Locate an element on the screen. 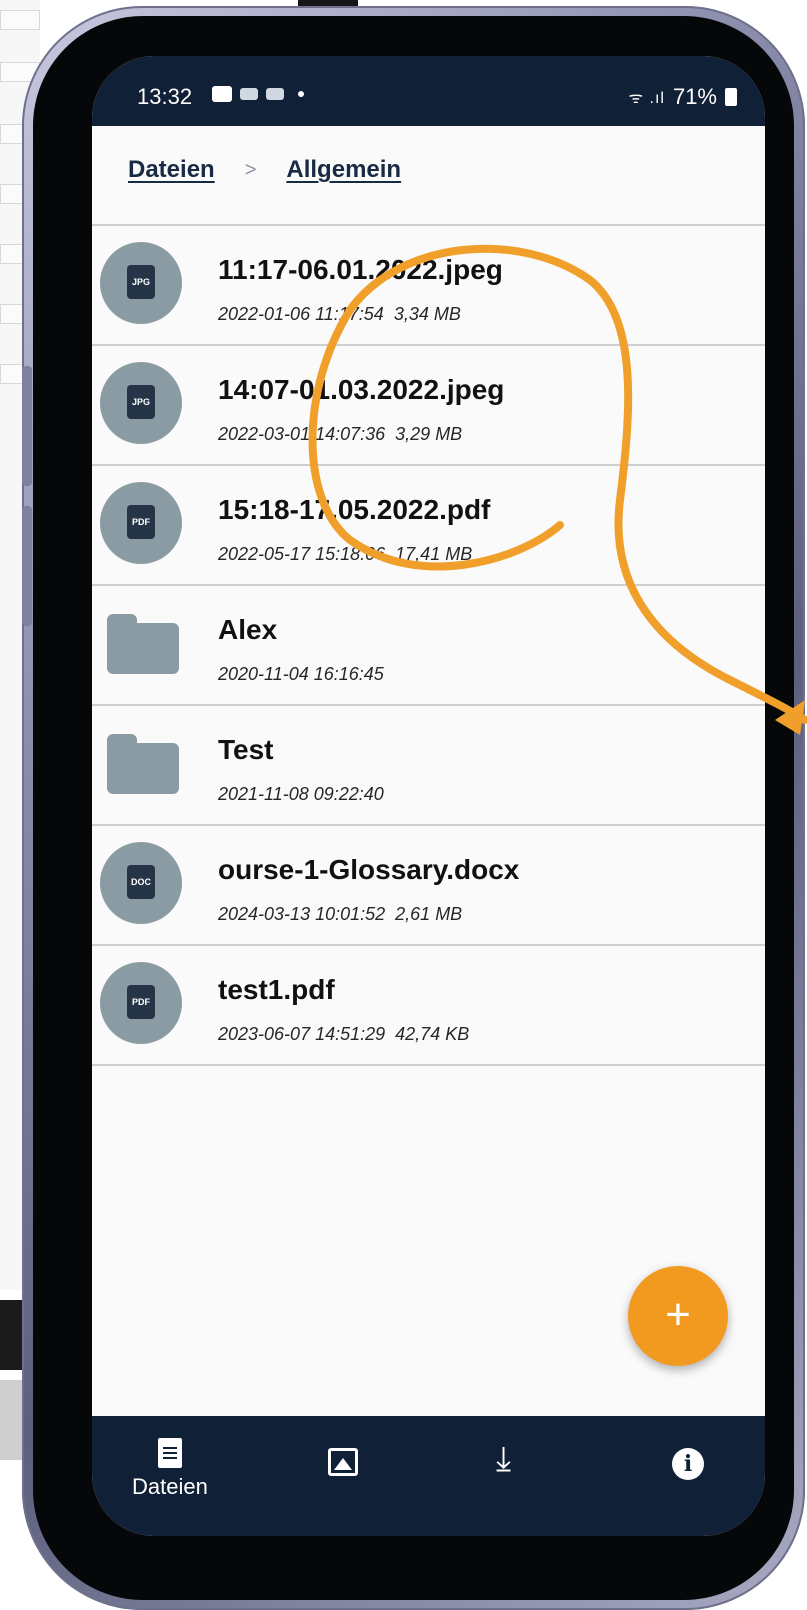 Image resolution: width=807 pixels, height=1610 pixels. add-button: + is located at coordinates (678, 1316).